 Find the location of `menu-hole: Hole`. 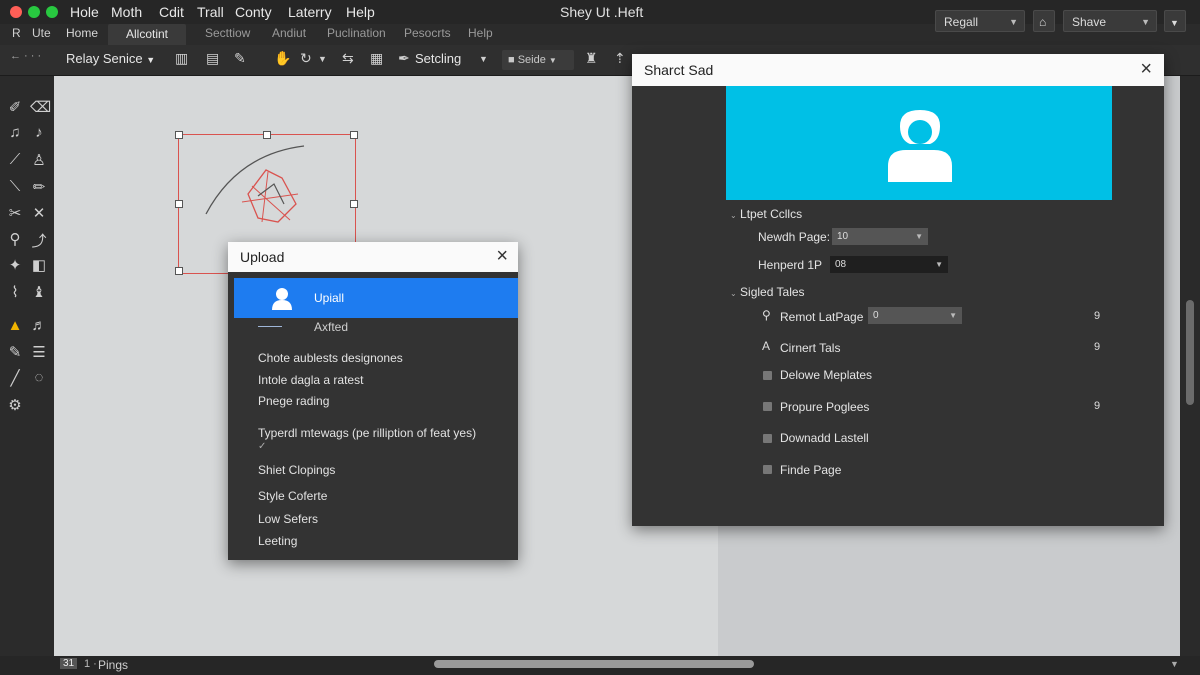

menu-hole: Hole is located at coordinates (84, 12).